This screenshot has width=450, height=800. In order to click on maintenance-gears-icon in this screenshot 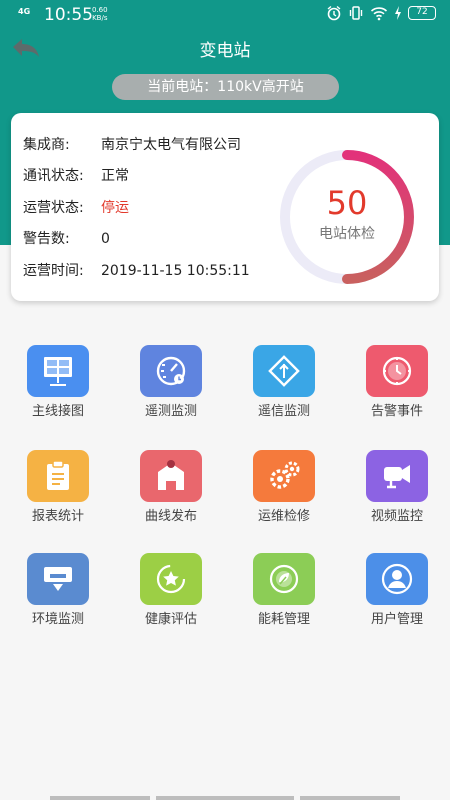, I will do `click(284, 476)`.